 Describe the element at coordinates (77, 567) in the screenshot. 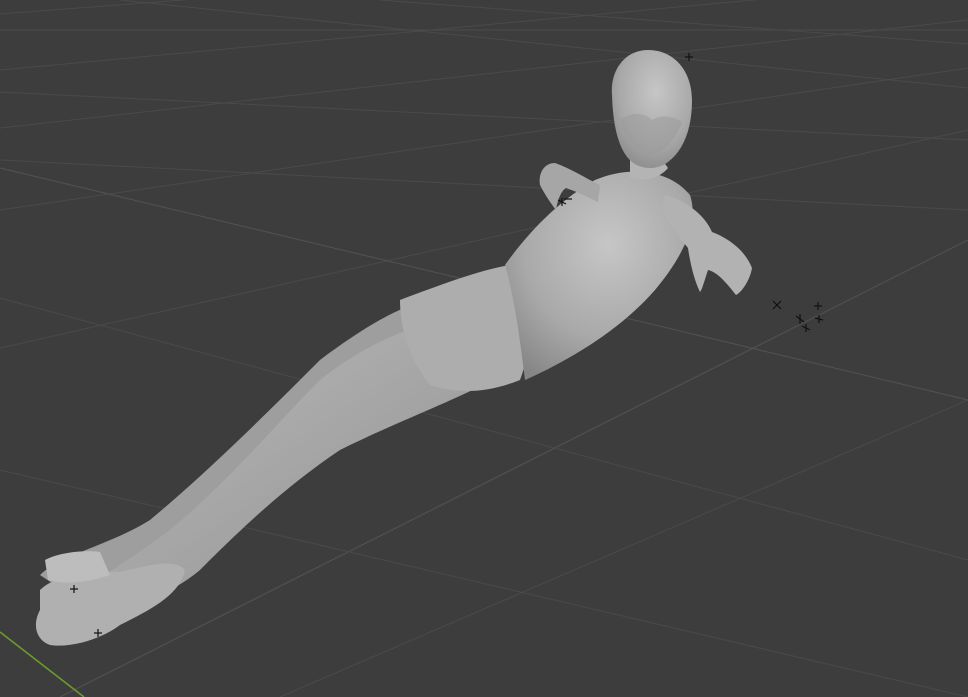

I see `shoe-top` at that location.